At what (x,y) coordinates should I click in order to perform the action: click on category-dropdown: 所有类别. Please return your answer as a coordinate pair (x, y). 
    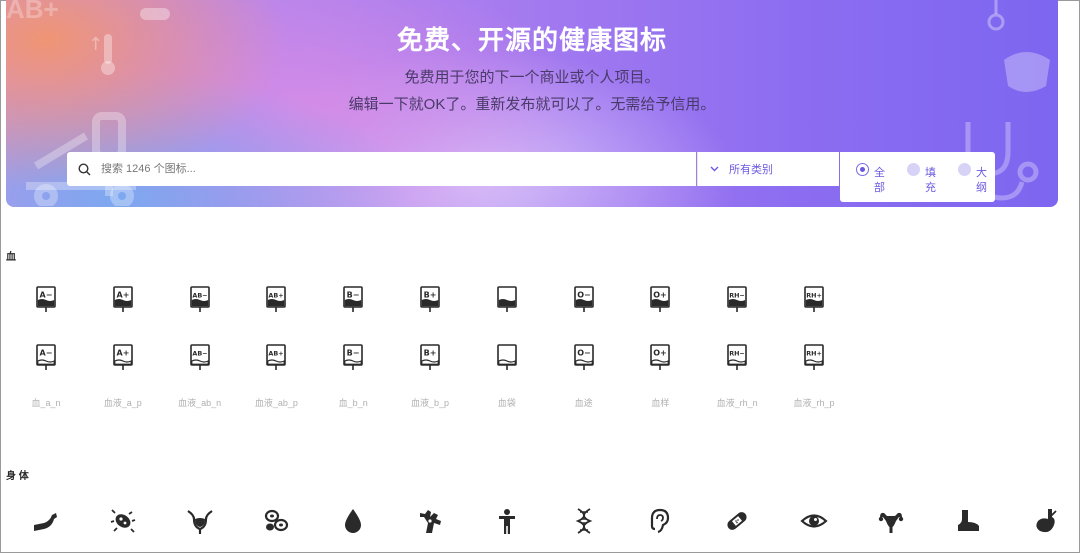
    Looking at the image, I should click on (768, 169).